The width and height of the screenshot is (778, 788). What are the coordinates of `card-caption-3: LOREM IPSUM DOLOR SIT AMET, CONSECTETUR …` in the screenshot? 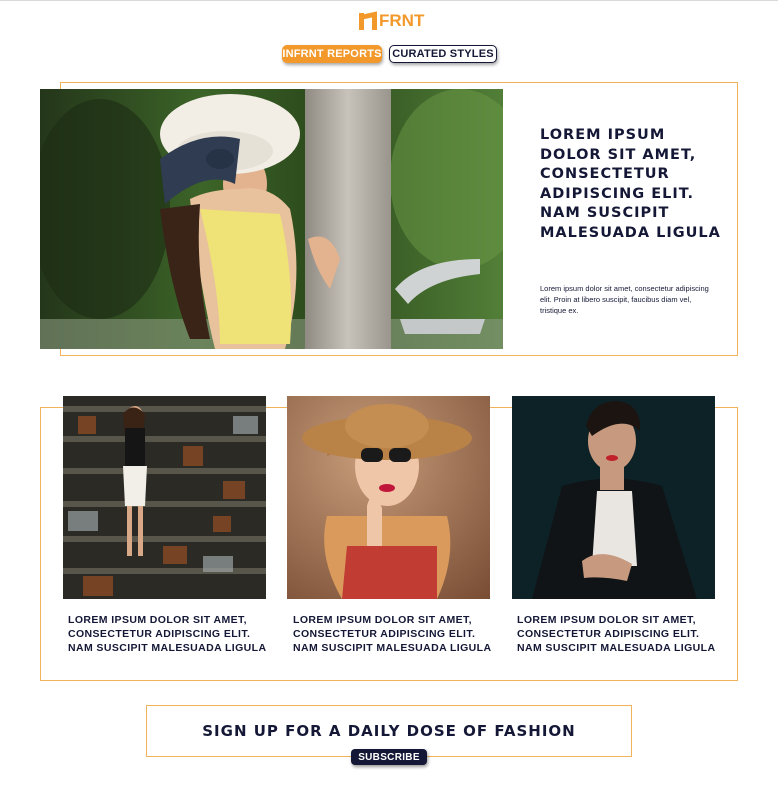 It's located at (617, 634).